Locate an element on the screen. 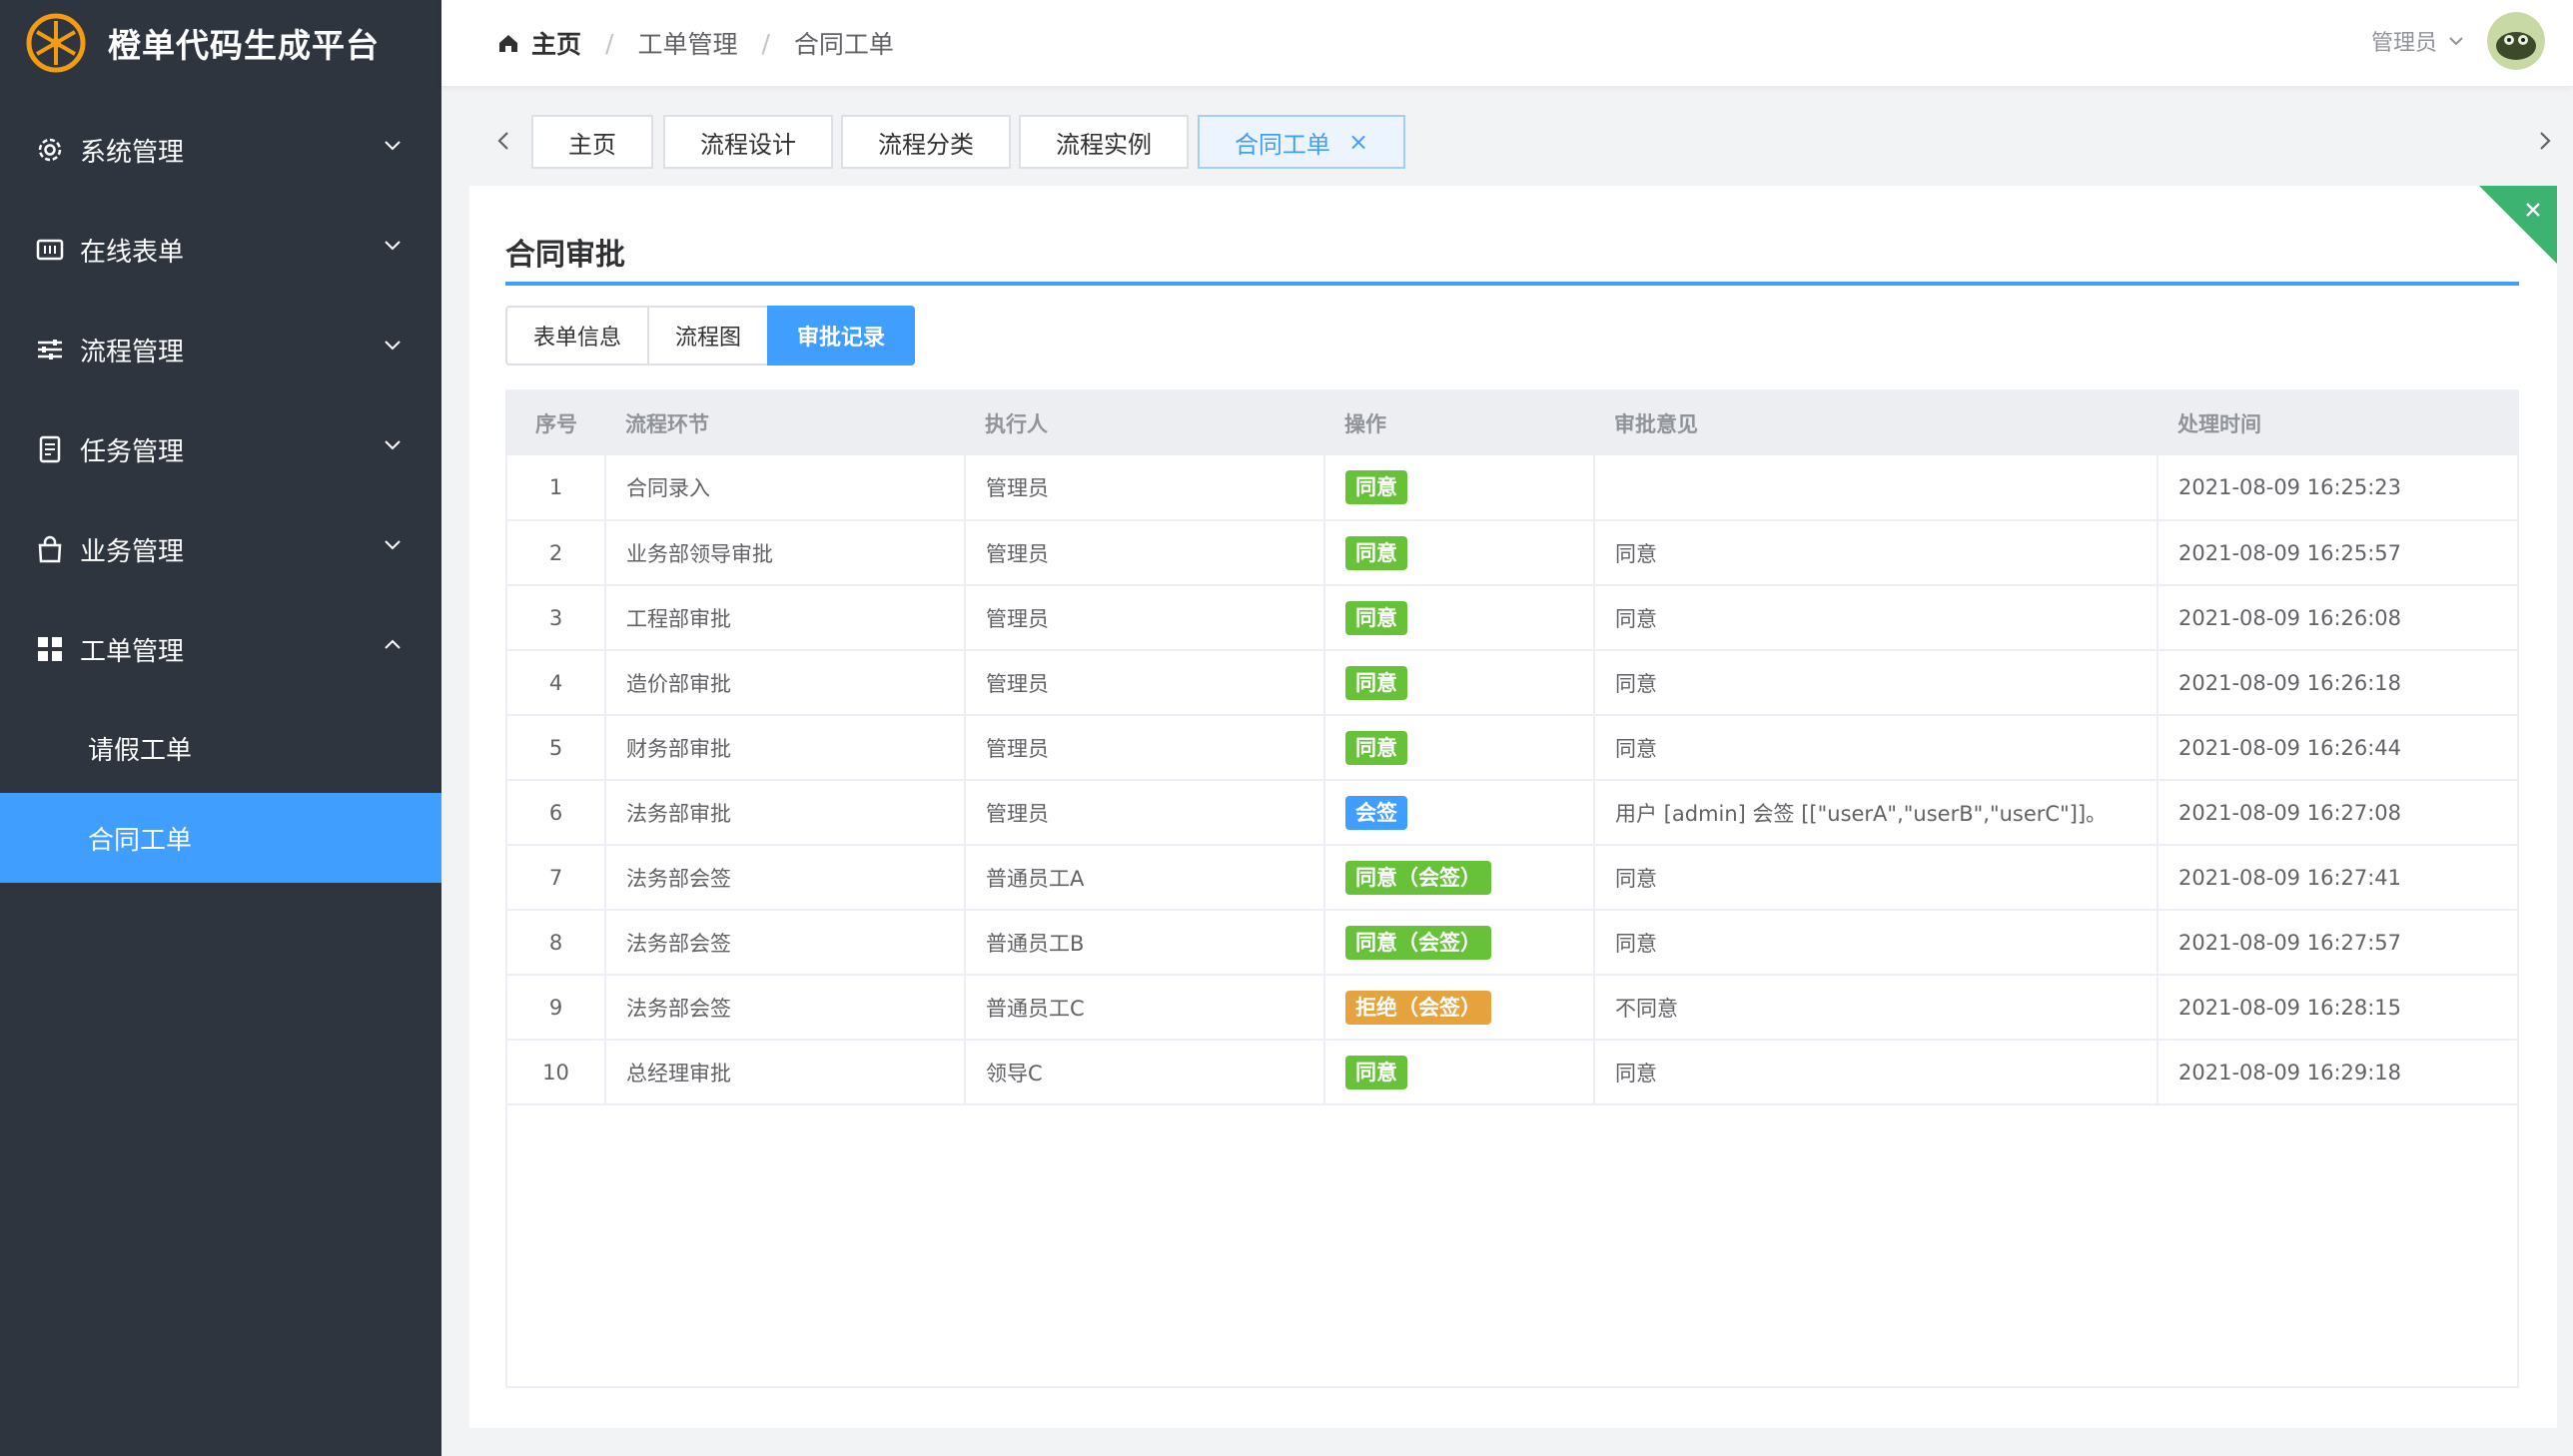 Image resolution: width=2573 pixels, height=1456 pixels. table-row: 5 财务部审批 管理员 同意 同意 2021-08-09 16:26:44 is located at coordinates (1512, 747).